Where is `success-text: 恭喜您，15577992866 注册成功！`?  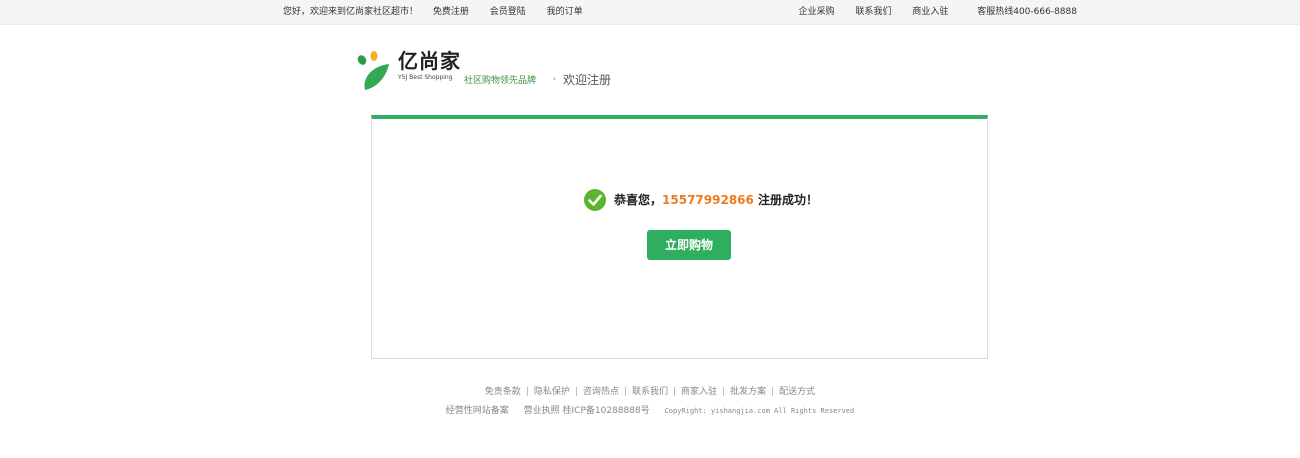
success-text: 恭喜您，15577992866 注册成功！ is located at coordinates (716, 200).